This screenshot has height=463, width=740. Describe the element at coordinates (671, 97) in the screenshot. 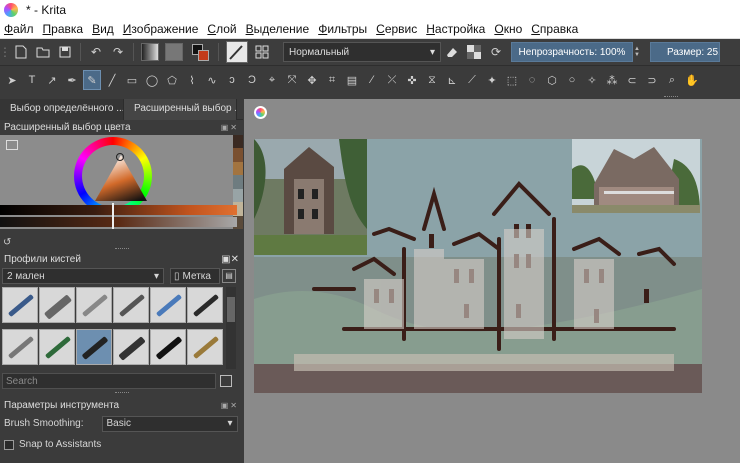

I see `toolstrip-grip` at that location.